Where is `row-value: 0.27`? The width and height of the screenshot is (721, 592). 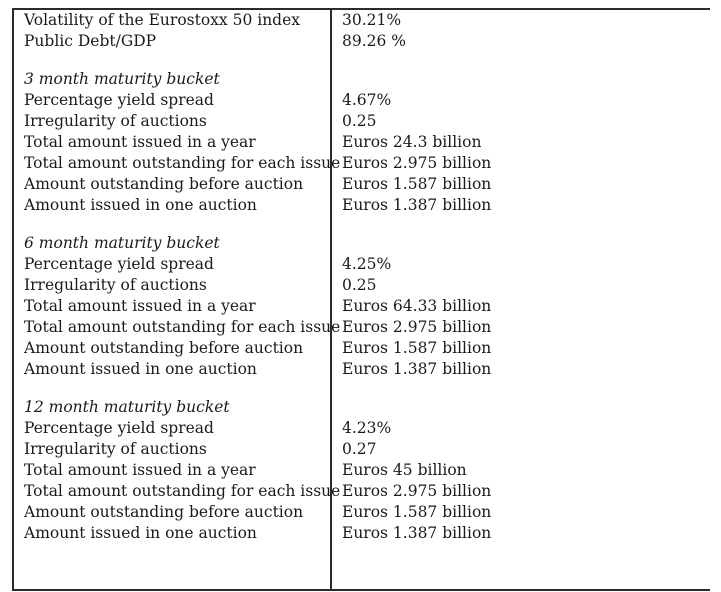 row-value: 0.27 is located at coordinates (359, 449).